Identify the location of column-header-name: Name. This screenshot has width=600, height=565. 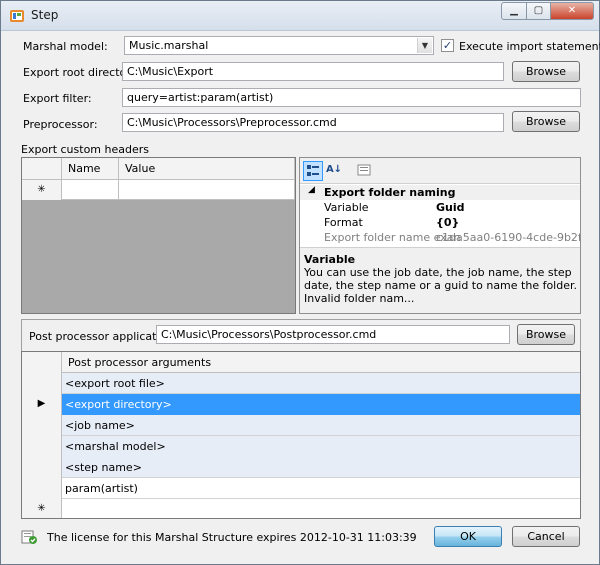
(90, 169).